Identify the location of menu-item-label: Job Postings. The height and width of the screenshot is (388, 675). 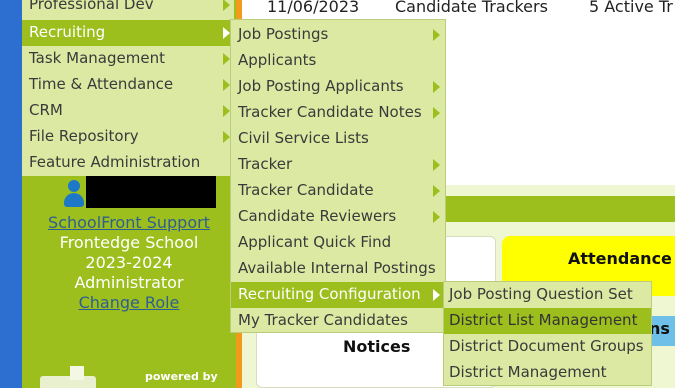
(283, 34).